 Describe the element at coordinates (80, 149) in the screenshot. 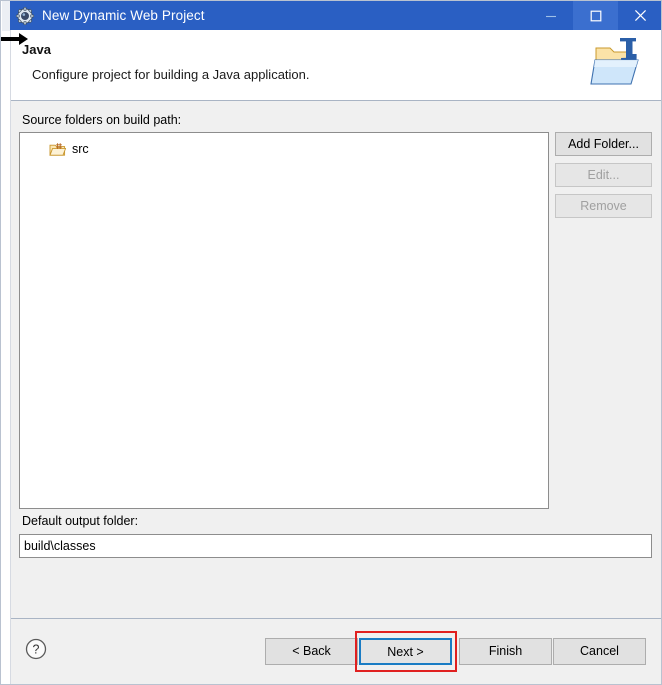

I see `list-item-label: src` at that location.